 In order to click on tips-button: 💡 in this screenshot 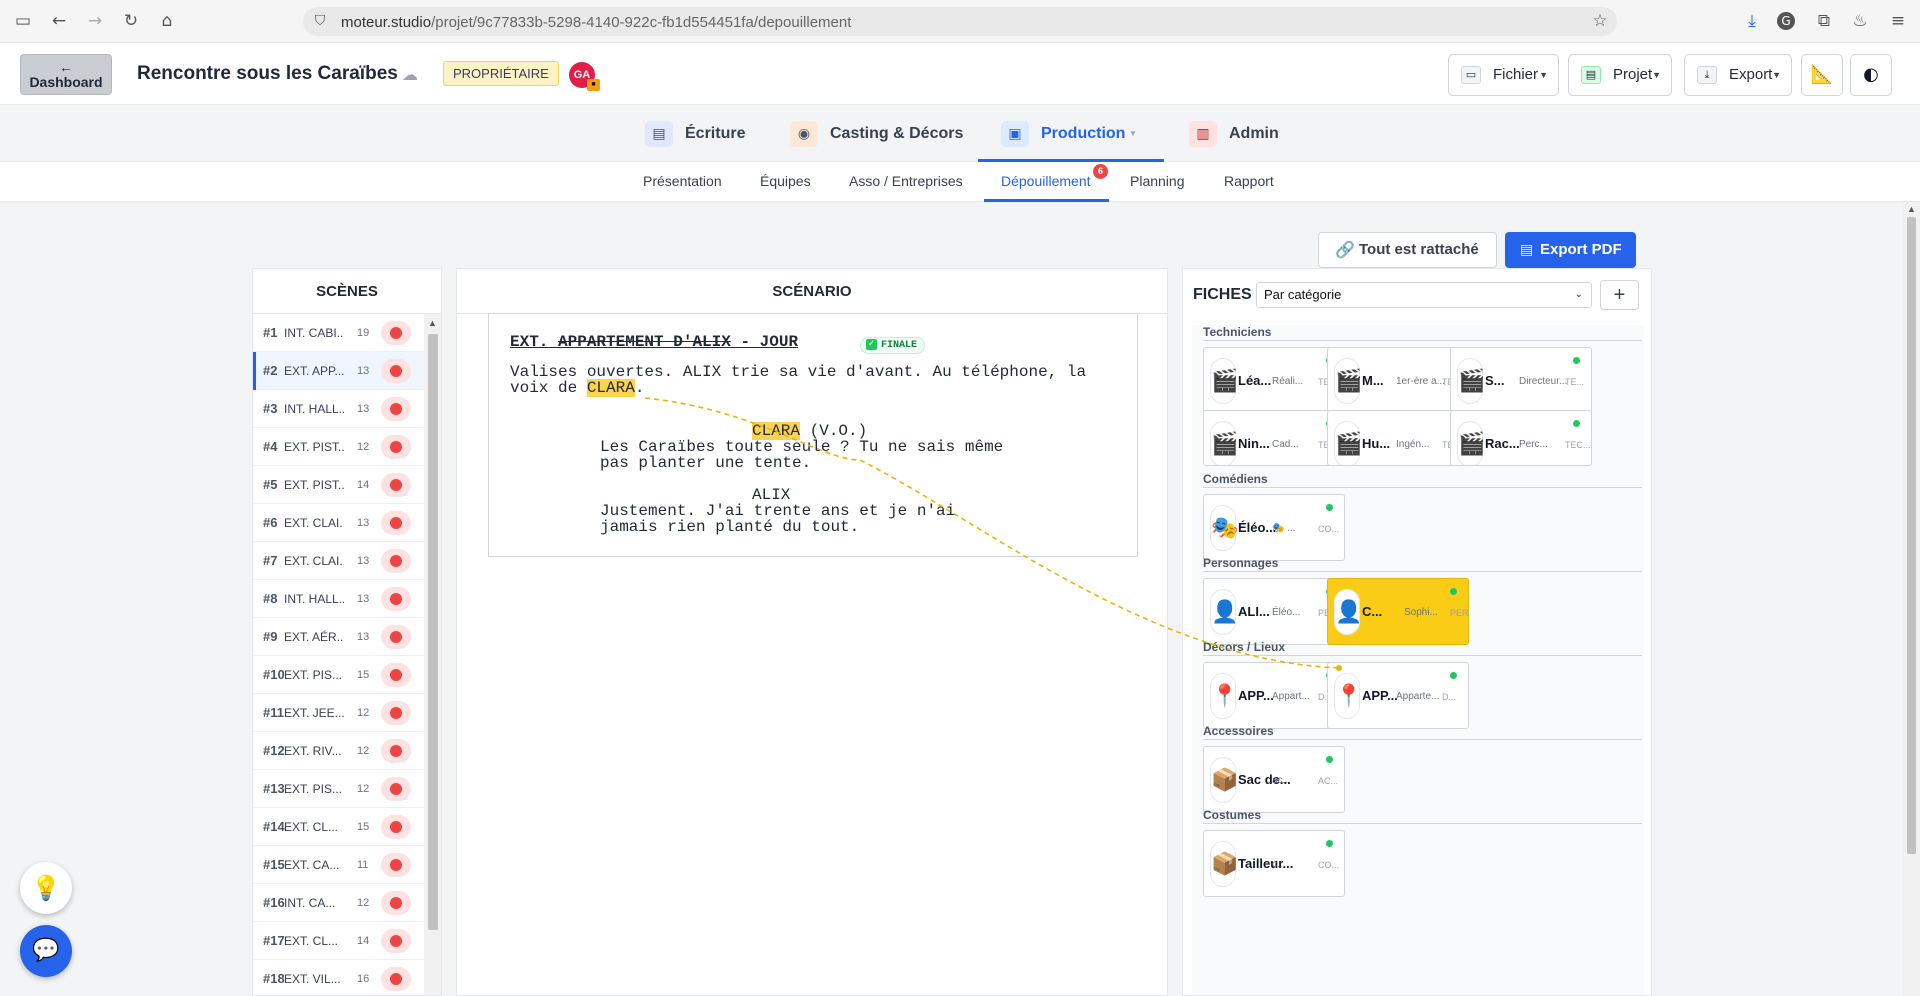, I will do `click(46, 888)`.